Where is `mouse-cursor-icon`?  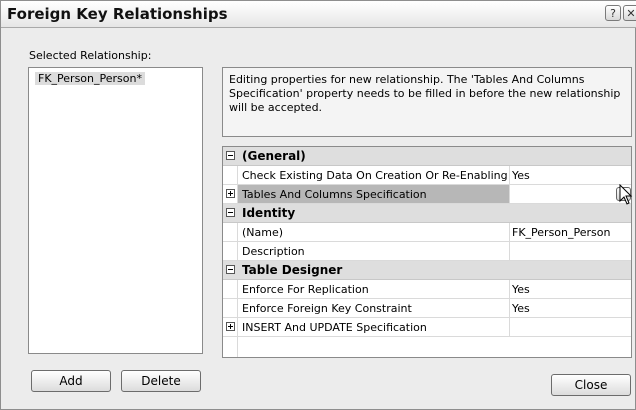
mouse-cursor-icon is located at coordinates (626, 194).